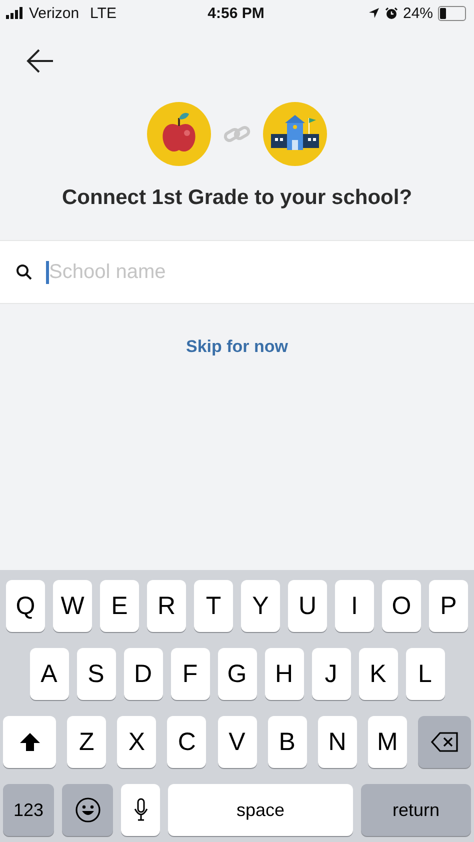 The height and width of the screenshot is (842, 474). I want to click on emoji-key, so click(87, 810).